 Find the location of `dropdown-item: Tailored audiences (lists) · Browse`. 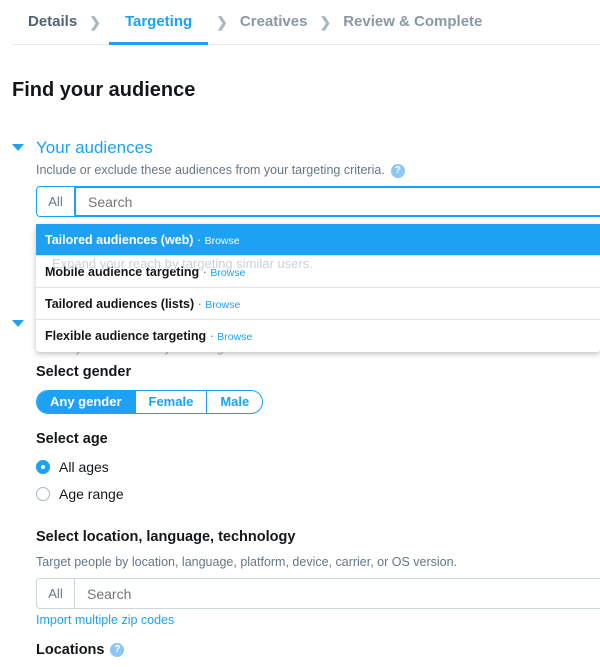

dropdown-item: Tailored audiences (lists) · Browse is located at coordinates (318, 304).